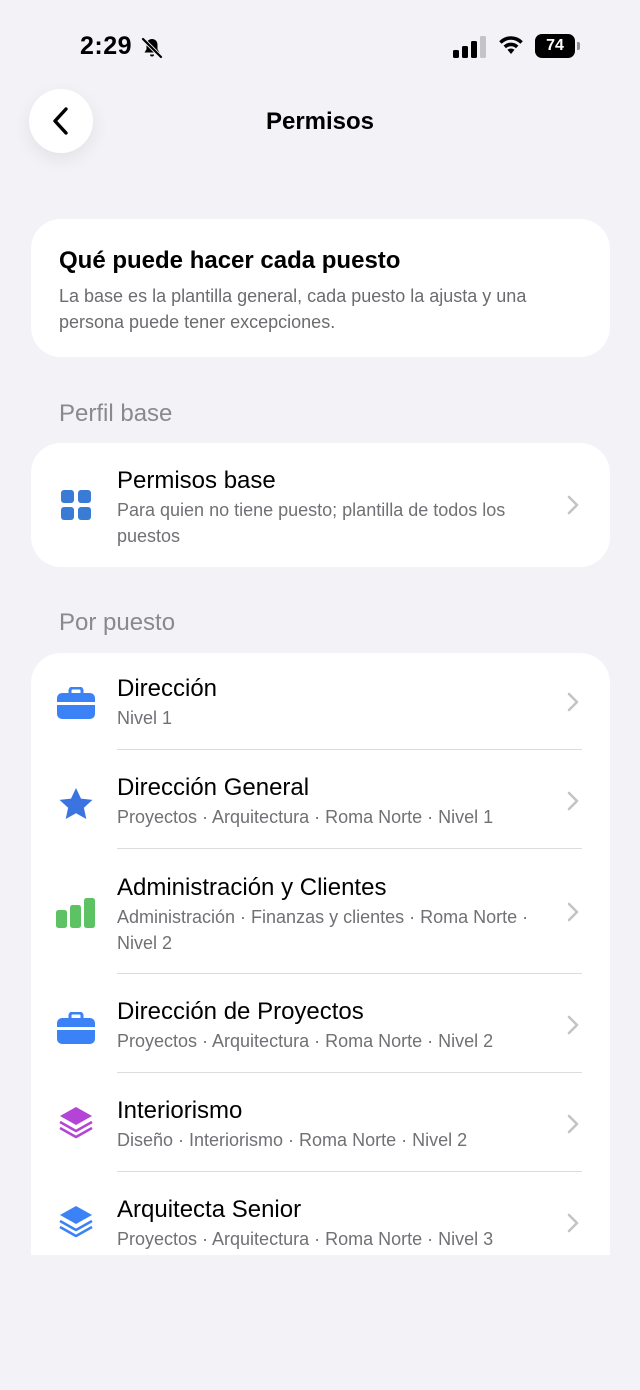  What do you see at coordinates (320, 45) in the screenshot?
I see `status-bar: 2:29 74` at bounding box center [320, 45].